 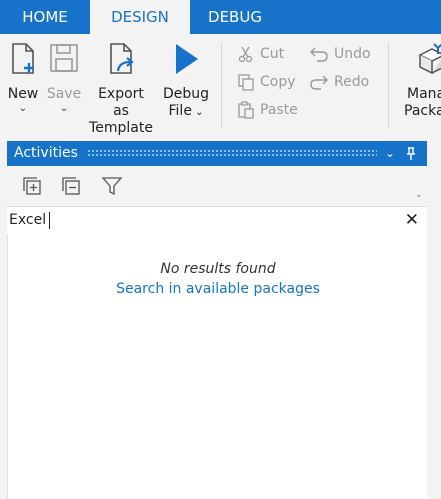 I want to click on copy-label: Copy, so click(x=278, y=82).